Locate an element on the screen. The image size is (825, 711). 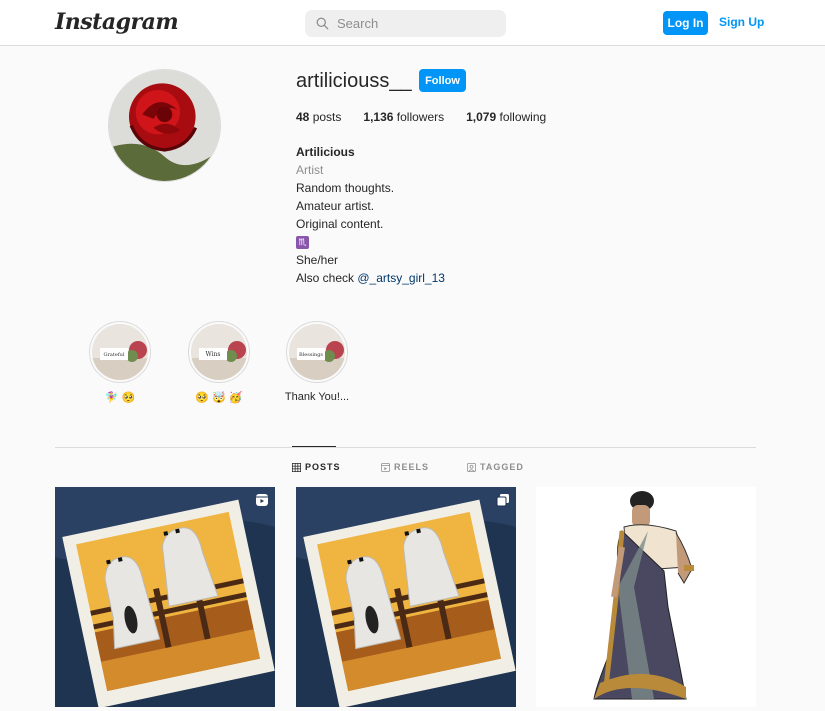
bio-line: Amateur artist. is located at coordinates (335, 206).